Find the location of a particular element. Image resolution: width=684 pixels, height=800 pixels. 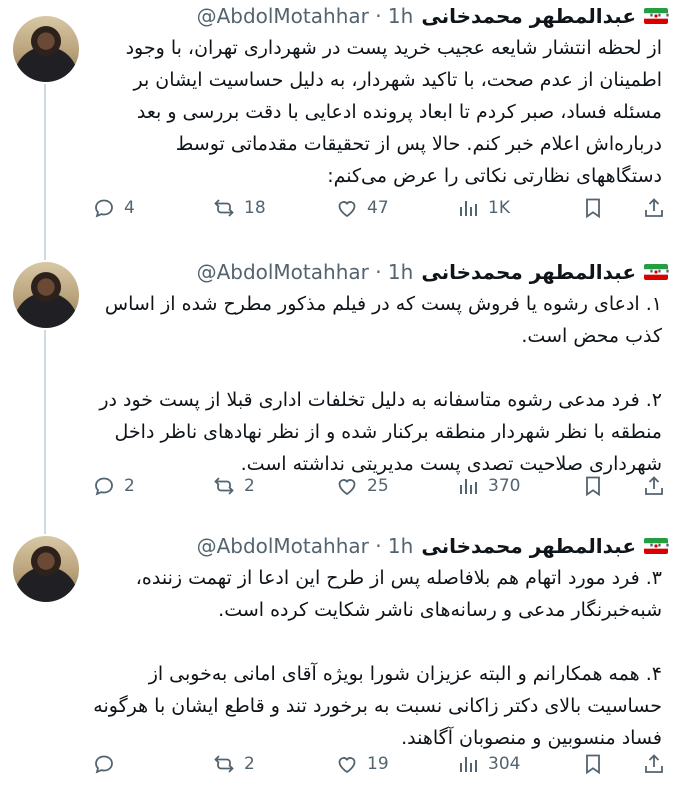

like-count: 19 is located at coordinates (378, 764).